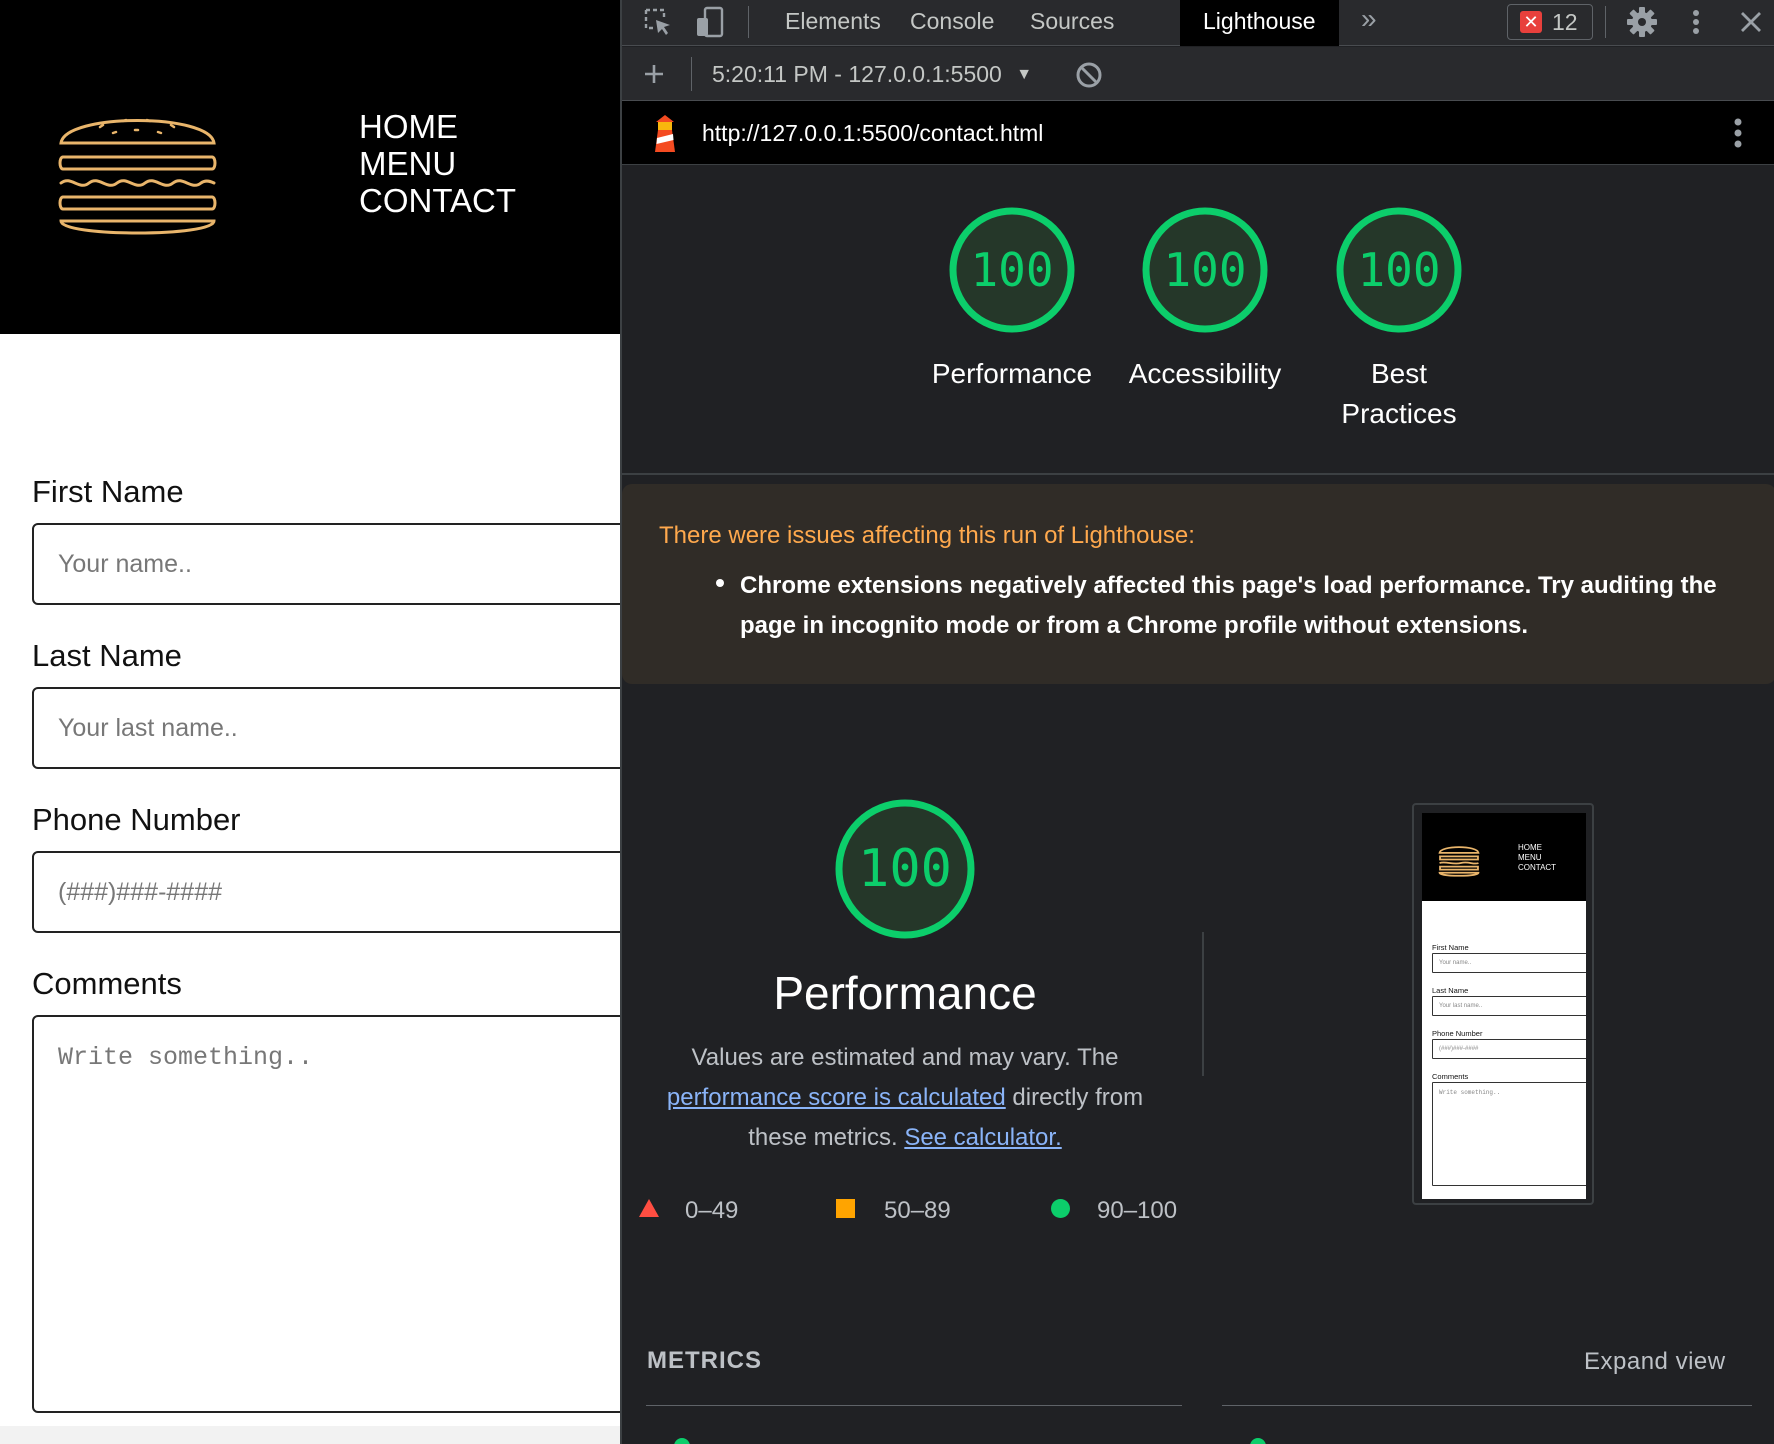 The width and height of the screenshot is (1774, 1444). Describe the element at coordinates (905, 993) in the screenshot. I see `performance-title: Performance` at that location.